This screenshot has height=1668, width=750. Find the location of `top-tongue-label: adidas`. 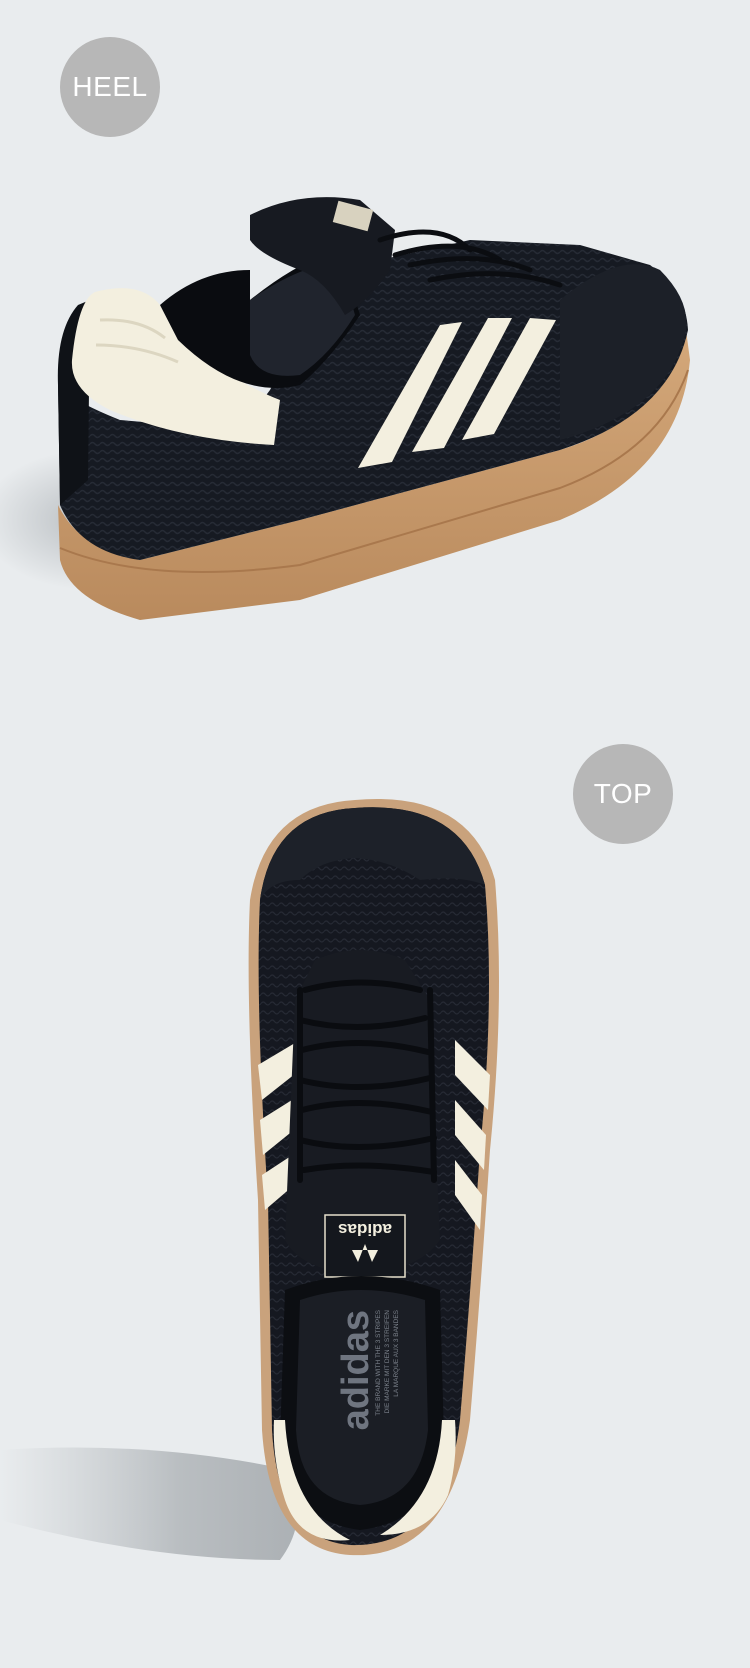

top-tongue-label: adidas is located at coordinates (365, 1246).